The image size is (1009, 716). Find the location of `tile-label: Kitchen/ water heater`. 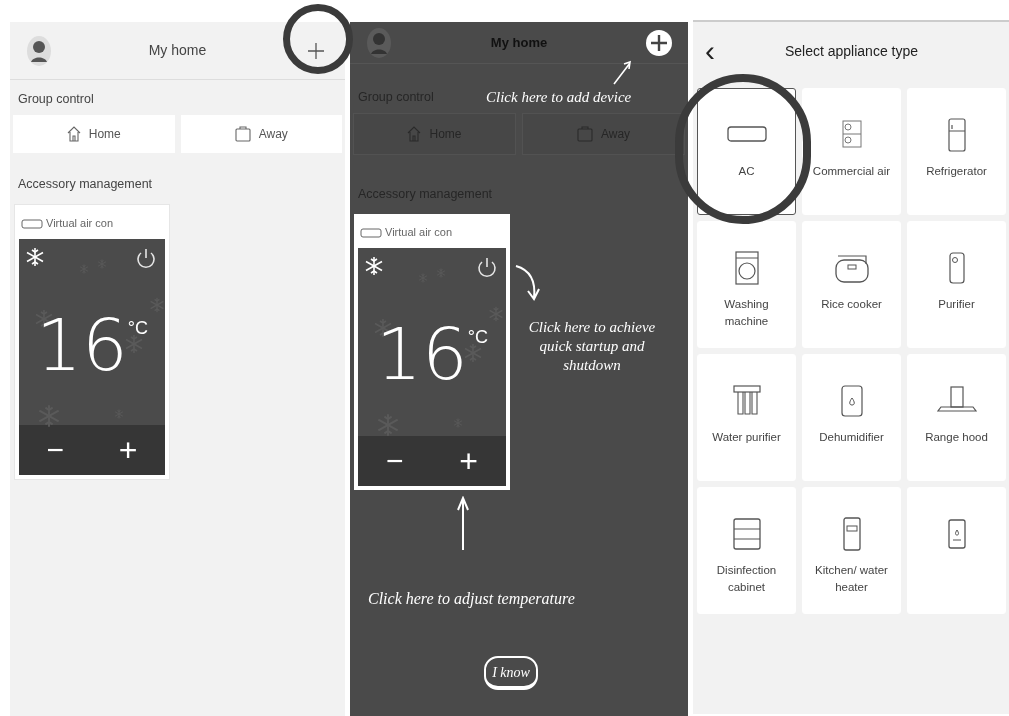

tile-label: Kitchen/ water heater is located at coordinates (851, 579).